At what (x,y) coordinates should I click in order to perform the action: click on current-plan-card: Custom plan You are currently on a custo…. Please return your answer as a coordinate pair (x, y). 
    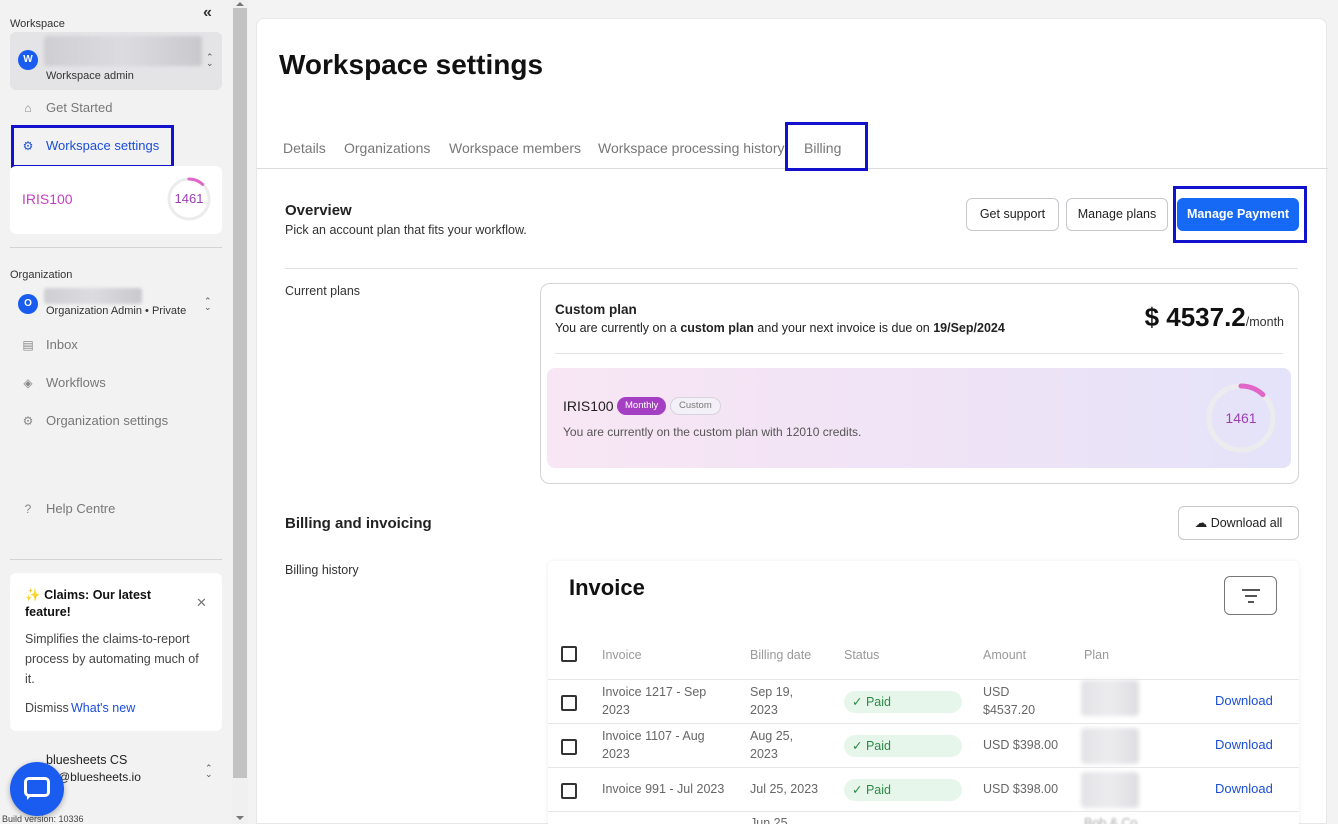
    Looking at the image, I should click on (919, 383).